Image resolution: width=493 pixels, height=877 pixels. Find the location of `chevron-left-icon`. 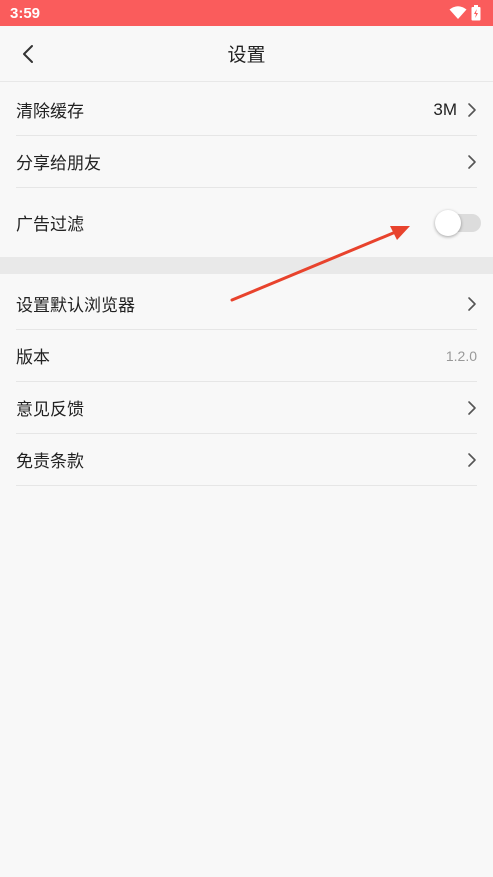

chevron-left-icon is located at coordinates (28, 54).